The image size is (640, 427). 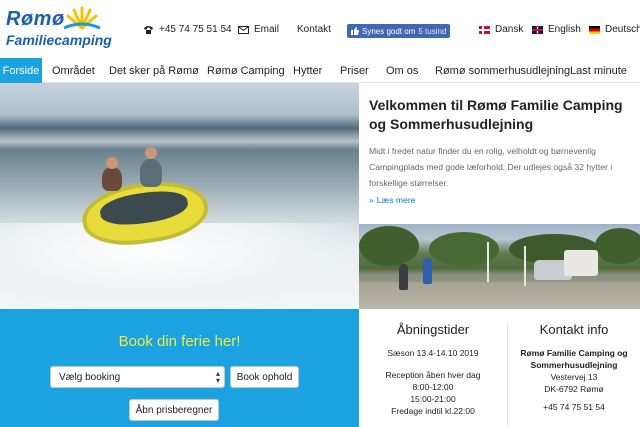 I want to click on site-logo: Rømø Familiecamping, so click(x=63, y=29).